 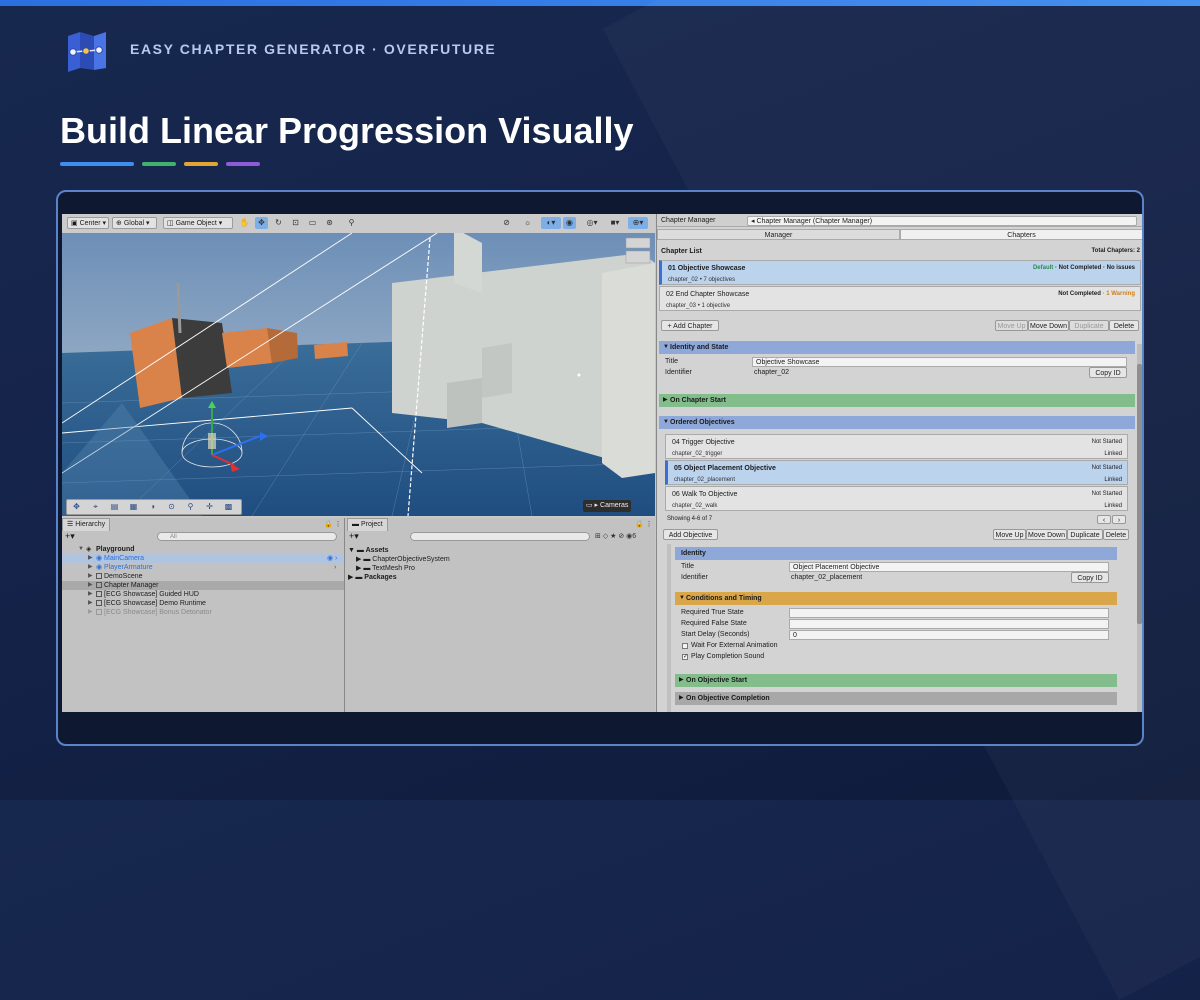 I want to click on on-chapter-start-header: ▶ On Chapter Start, so click(x=897, y=400).